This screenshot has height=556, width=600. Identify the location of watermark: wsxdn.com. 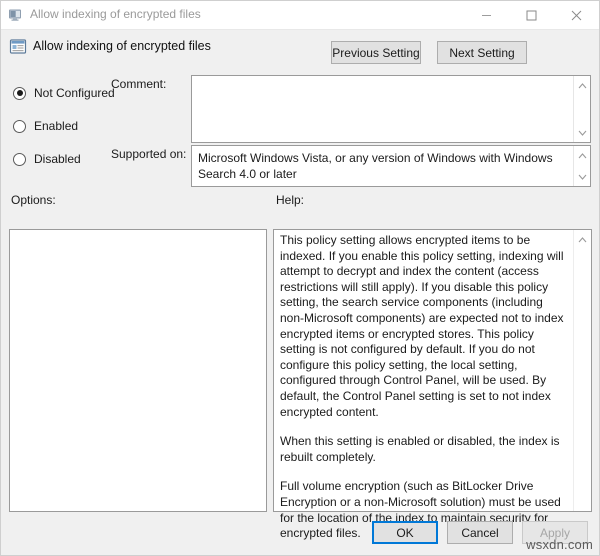
(559, 544).